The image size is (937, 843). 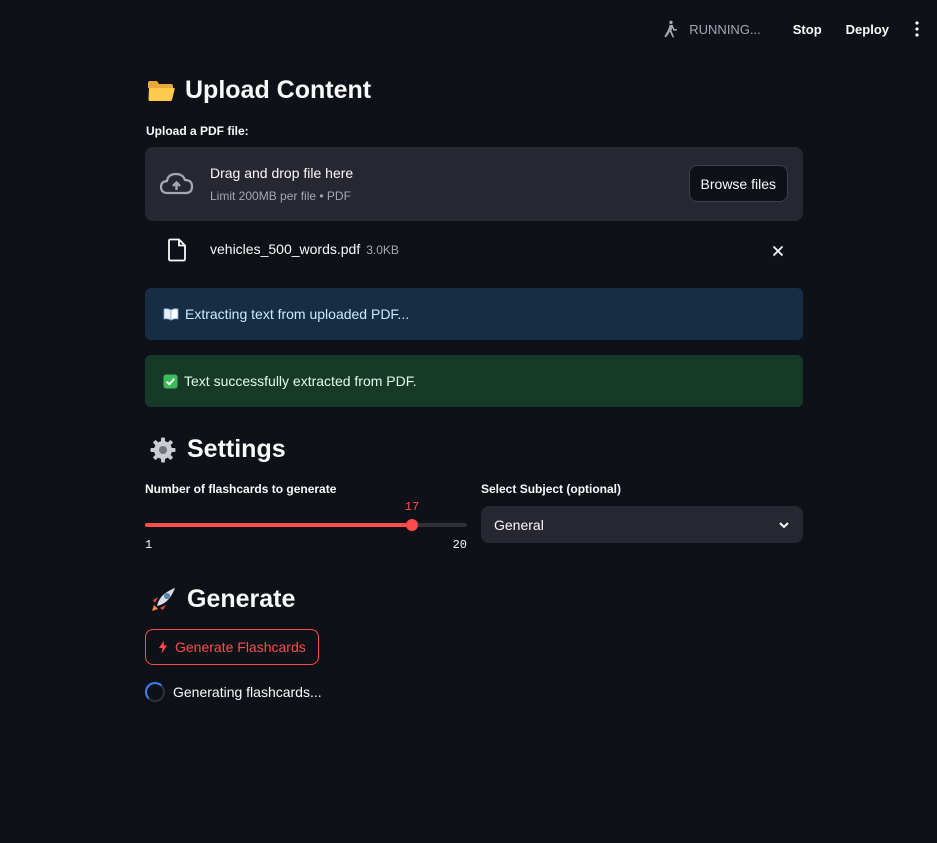 What do you see at coordinates (300, 381) in the screenshot?
I see `success-alert-text: Text successfully extracted from PDF.` at bounding box center [300, 381].